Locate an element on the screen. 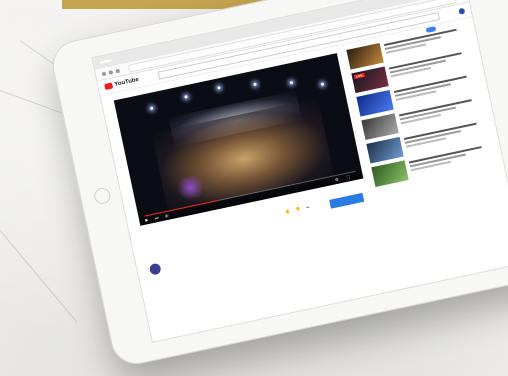 This screenshot has height=376, width=508. channel-row is located at coordinates (157, 269).